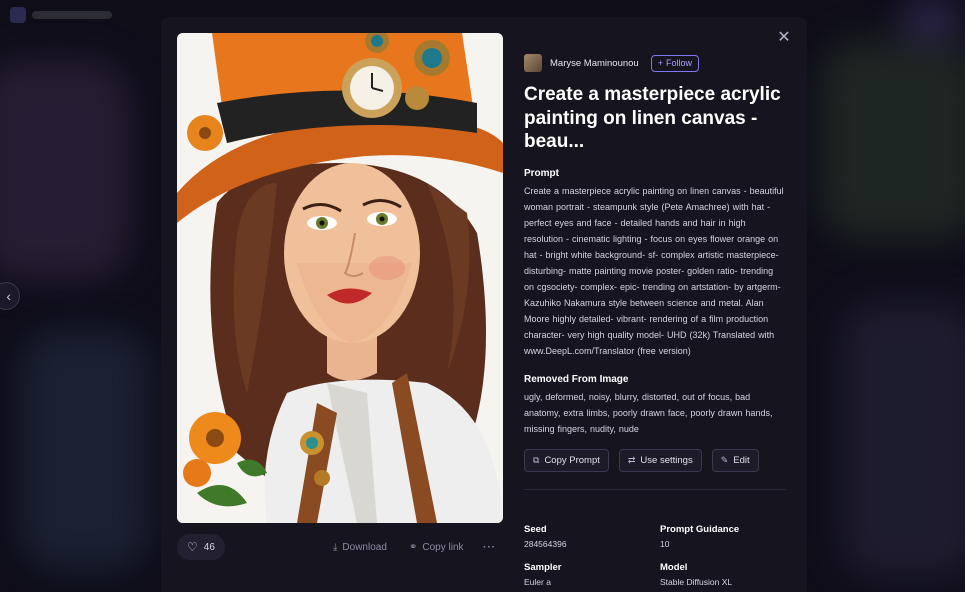  I want to click on removed-heading: Removed From Image, so click(576, 379).